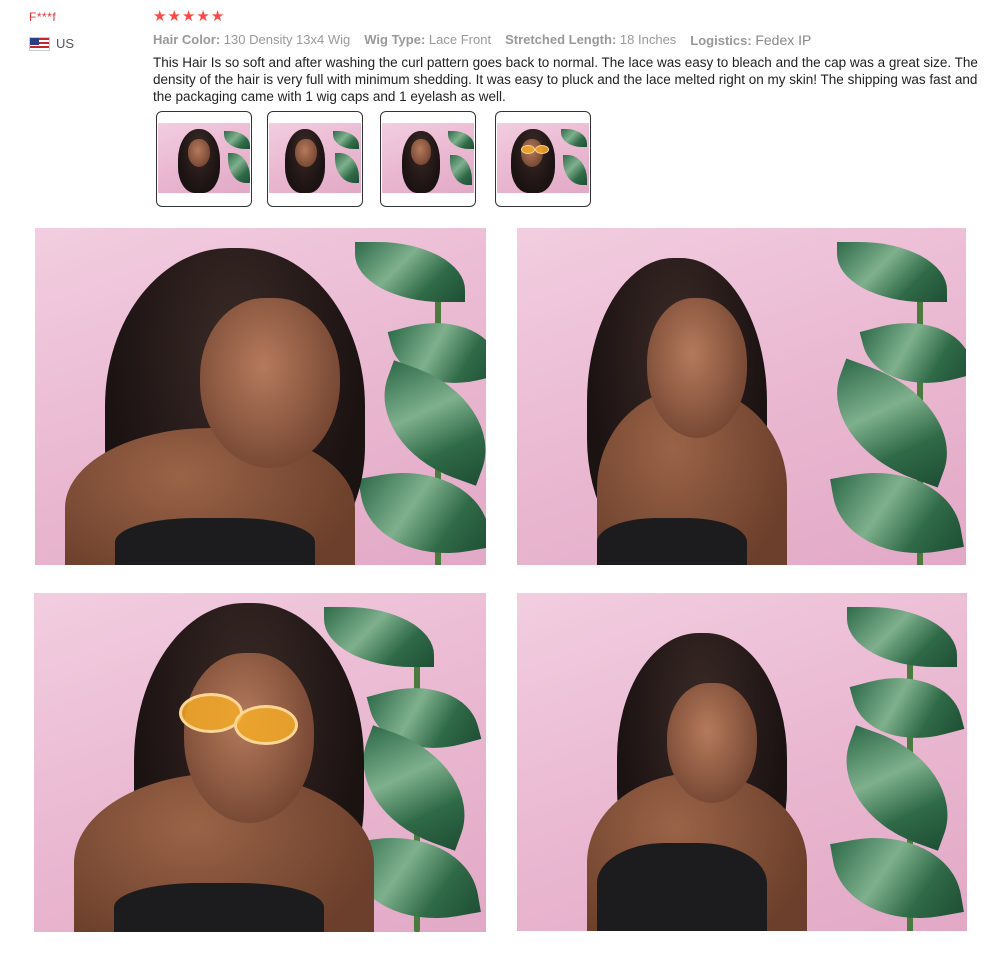  I want to click on reviewer-country: US, so click(84, 43).